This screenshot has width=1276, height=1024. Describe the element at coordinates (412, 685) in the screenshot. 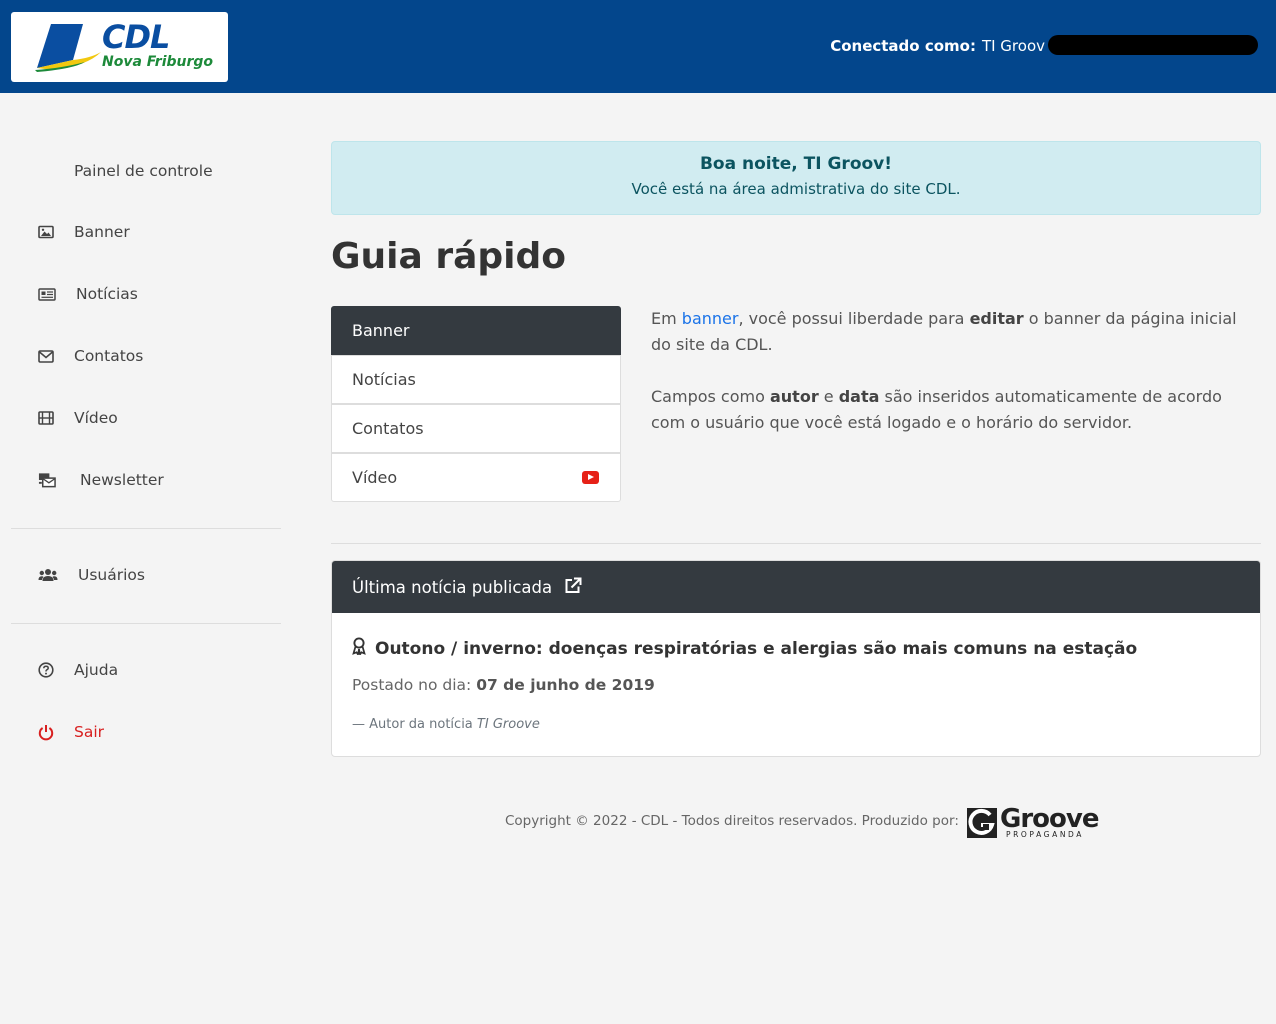

I see `date-label: Postado no dia:` at that location.